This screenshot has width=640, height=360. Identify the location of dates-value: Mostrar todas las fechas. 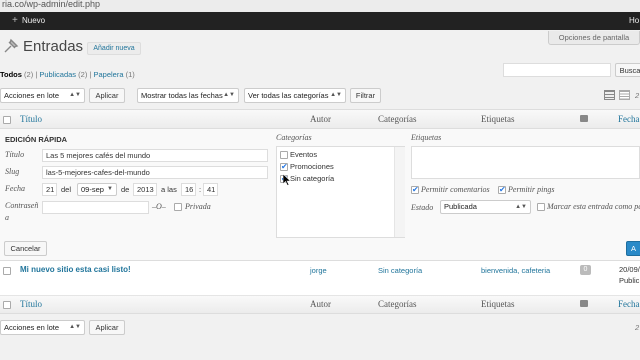
(182, 95).